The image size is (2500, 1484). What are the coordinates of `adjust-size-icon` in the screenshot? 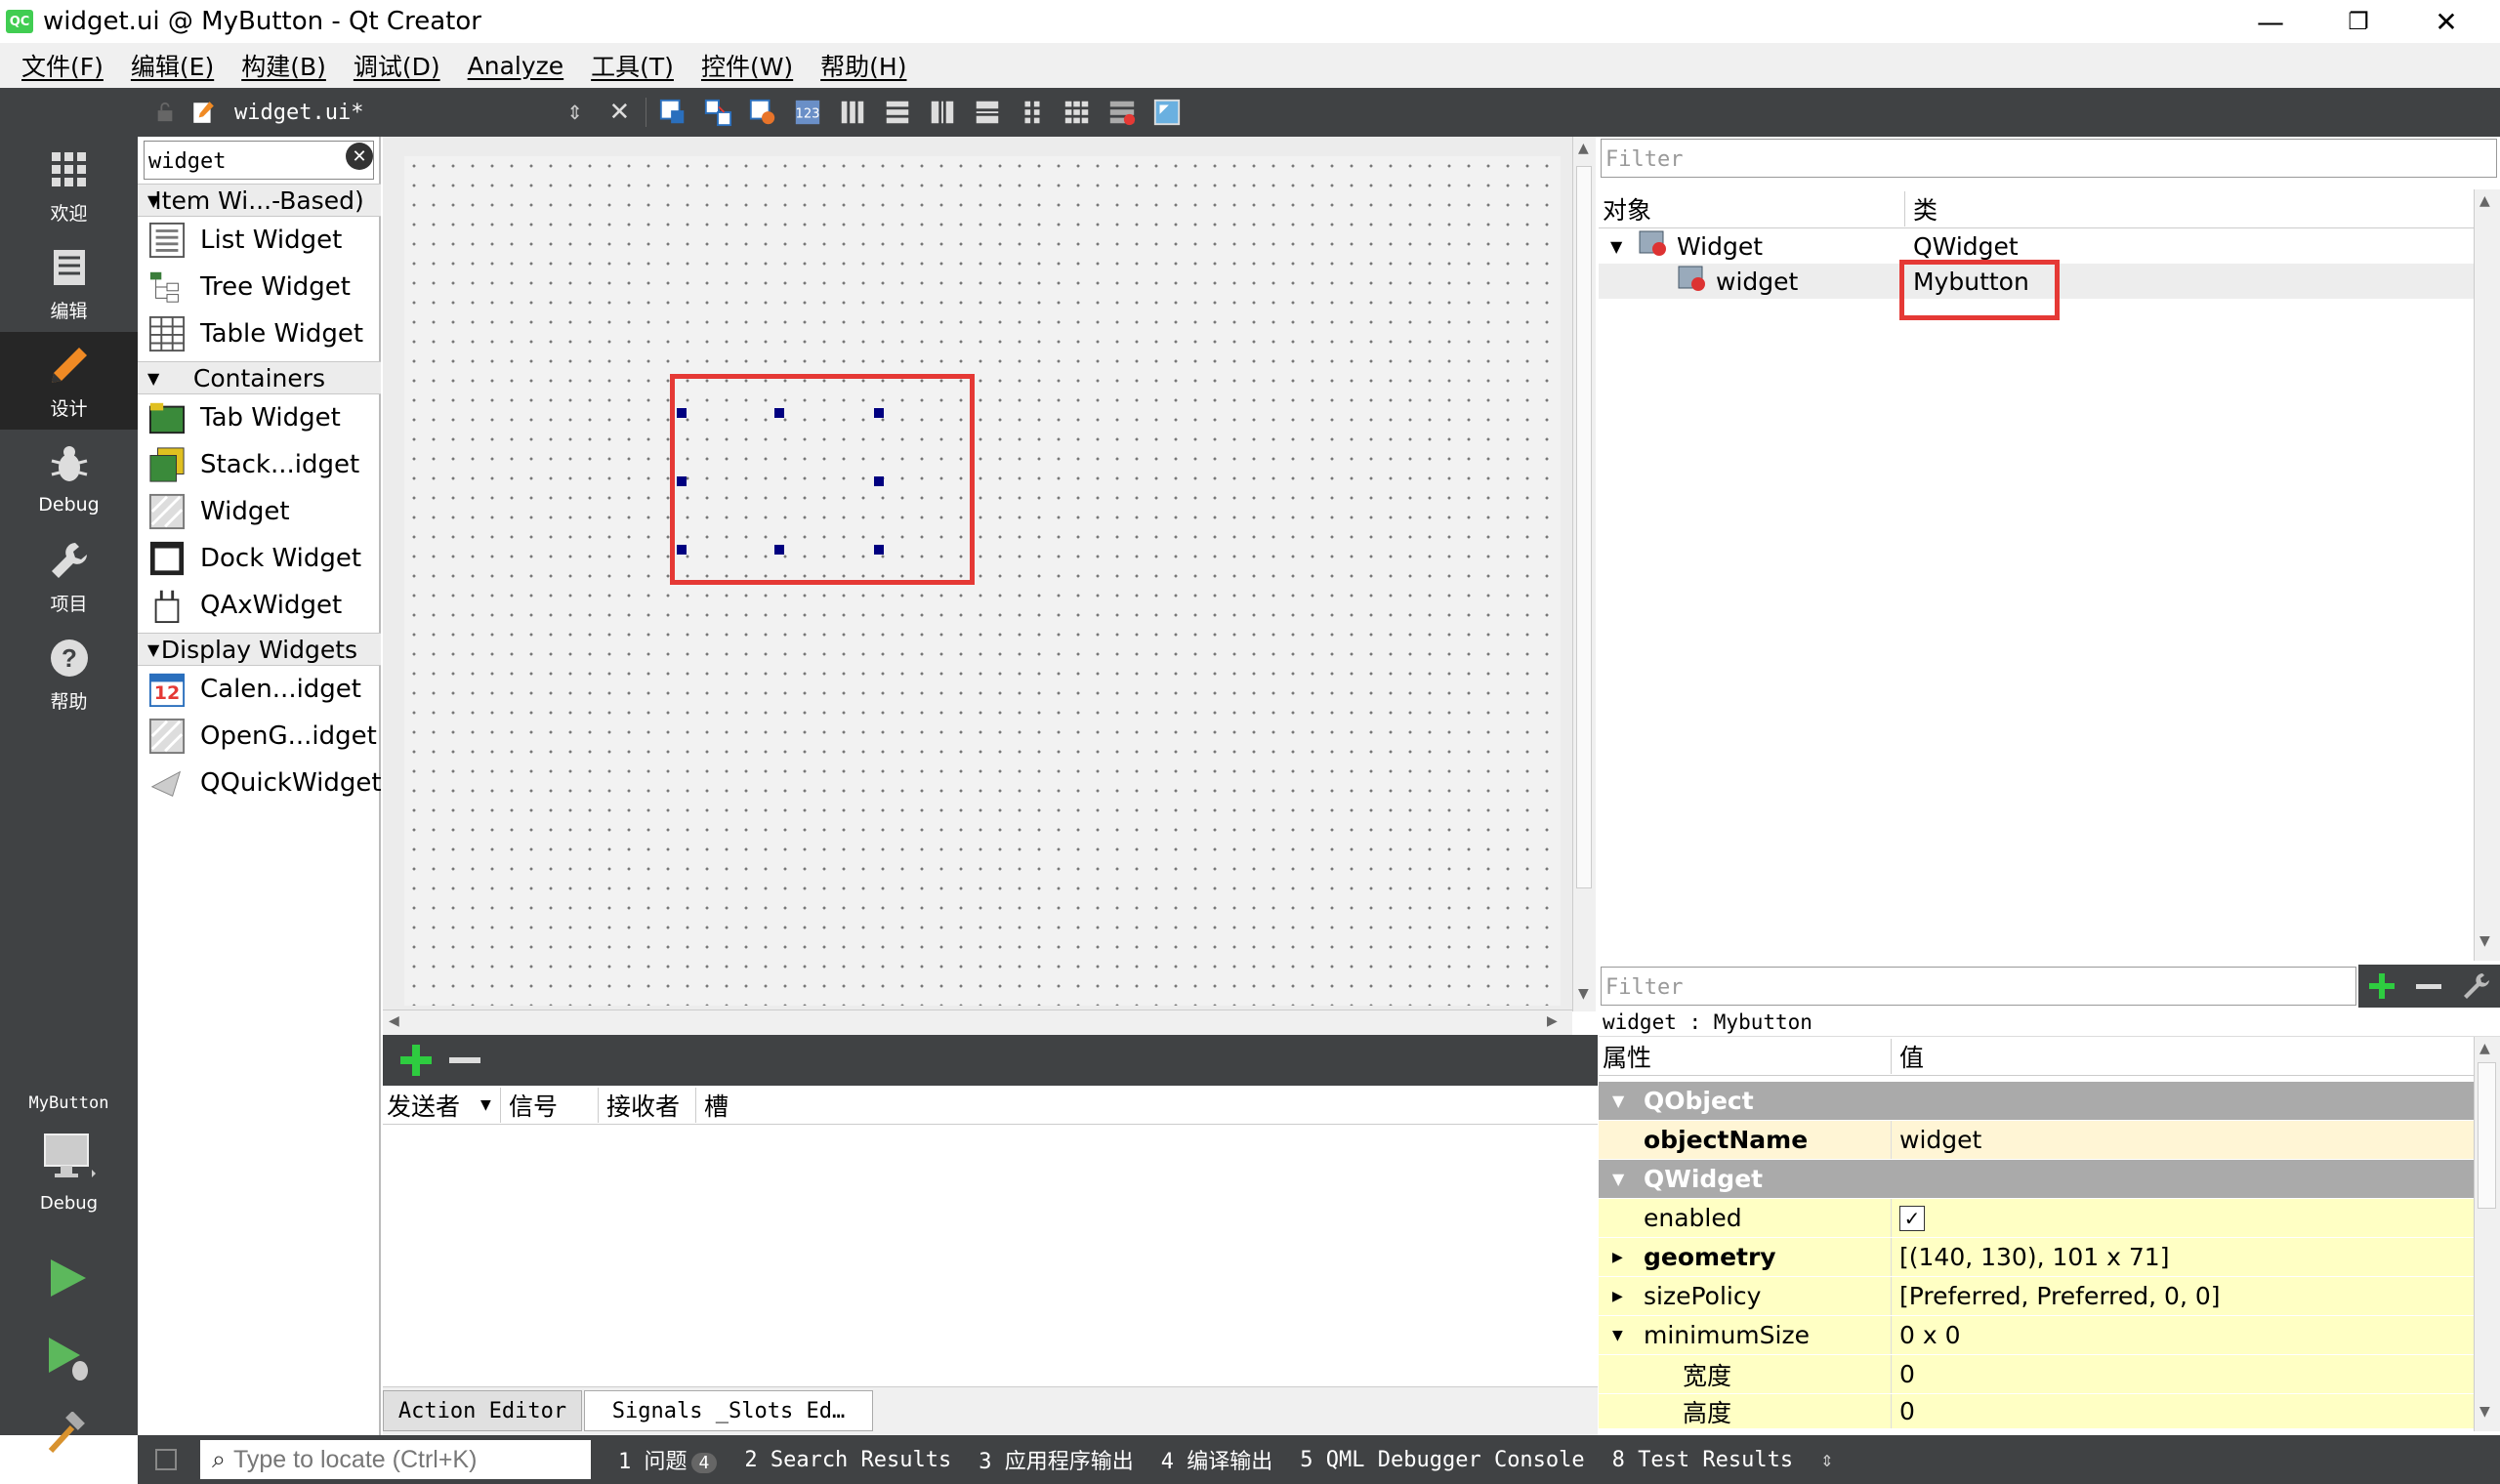 It's located at (1167, 113).